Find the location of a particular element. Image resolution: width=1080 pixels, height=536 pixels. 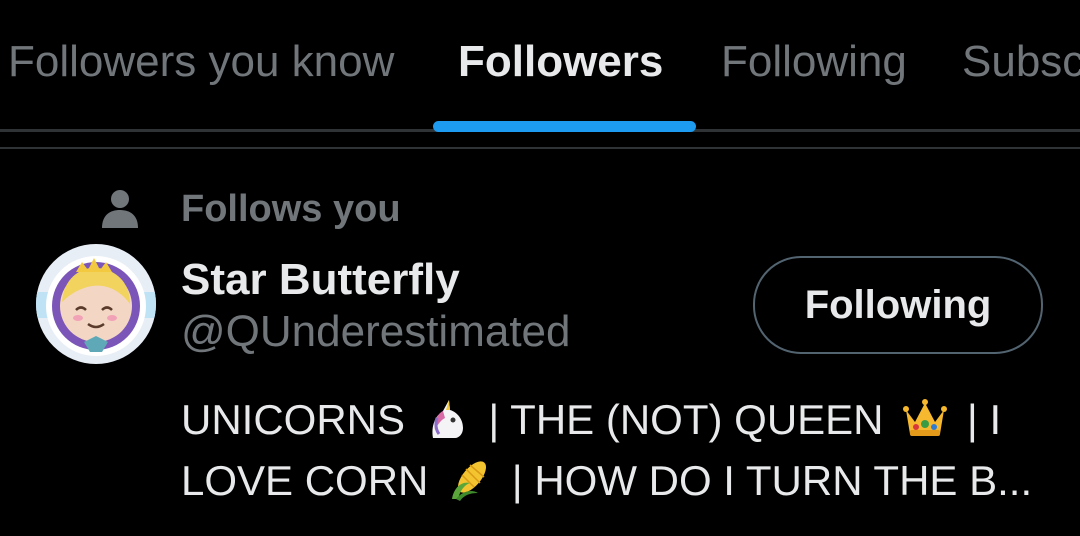

follows-you-label: Follows you is located at coordinates (291, 209).